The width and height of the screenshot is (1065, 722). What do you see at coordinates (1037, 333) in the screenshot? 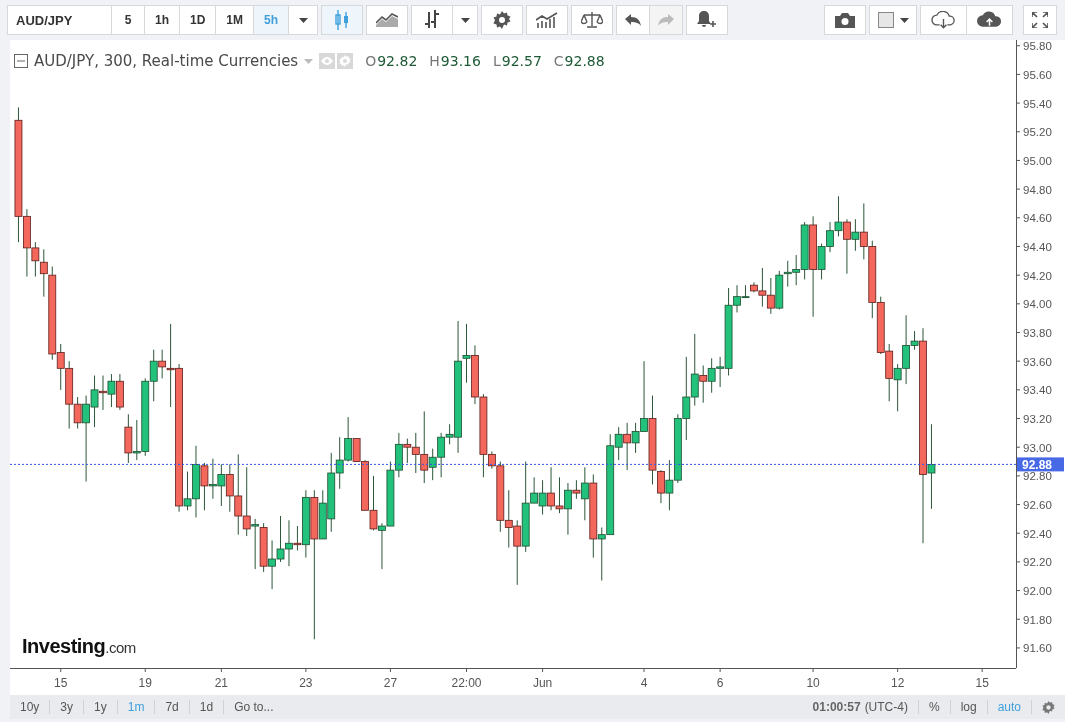
I see `axis-label: 93.80` at bounding box center [1037, 333].